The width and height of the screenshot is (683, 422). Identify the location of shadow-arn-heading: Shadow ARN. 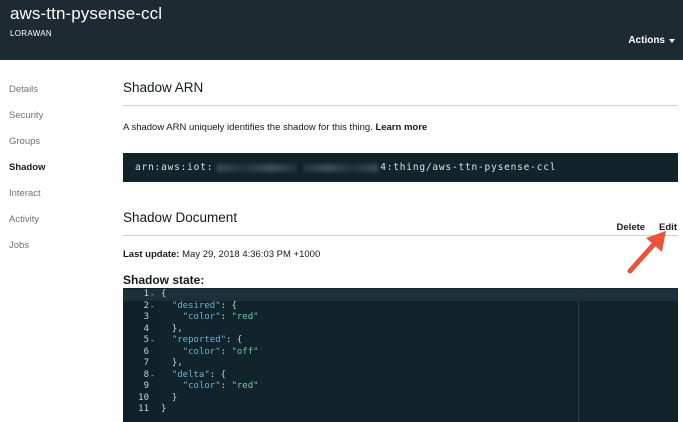
(163, 87).